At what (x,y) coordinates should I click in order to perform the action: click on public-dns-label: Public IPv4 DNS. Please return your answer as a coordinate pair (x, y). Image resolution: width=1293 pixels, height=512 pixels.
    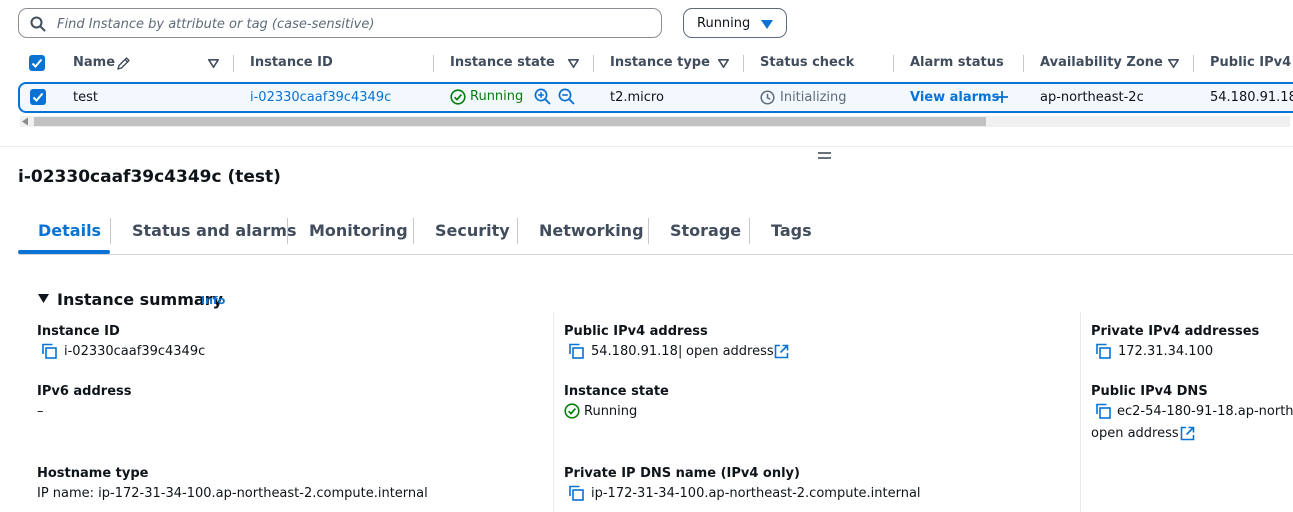
    Looking at the image, I should click on (1149, 391).